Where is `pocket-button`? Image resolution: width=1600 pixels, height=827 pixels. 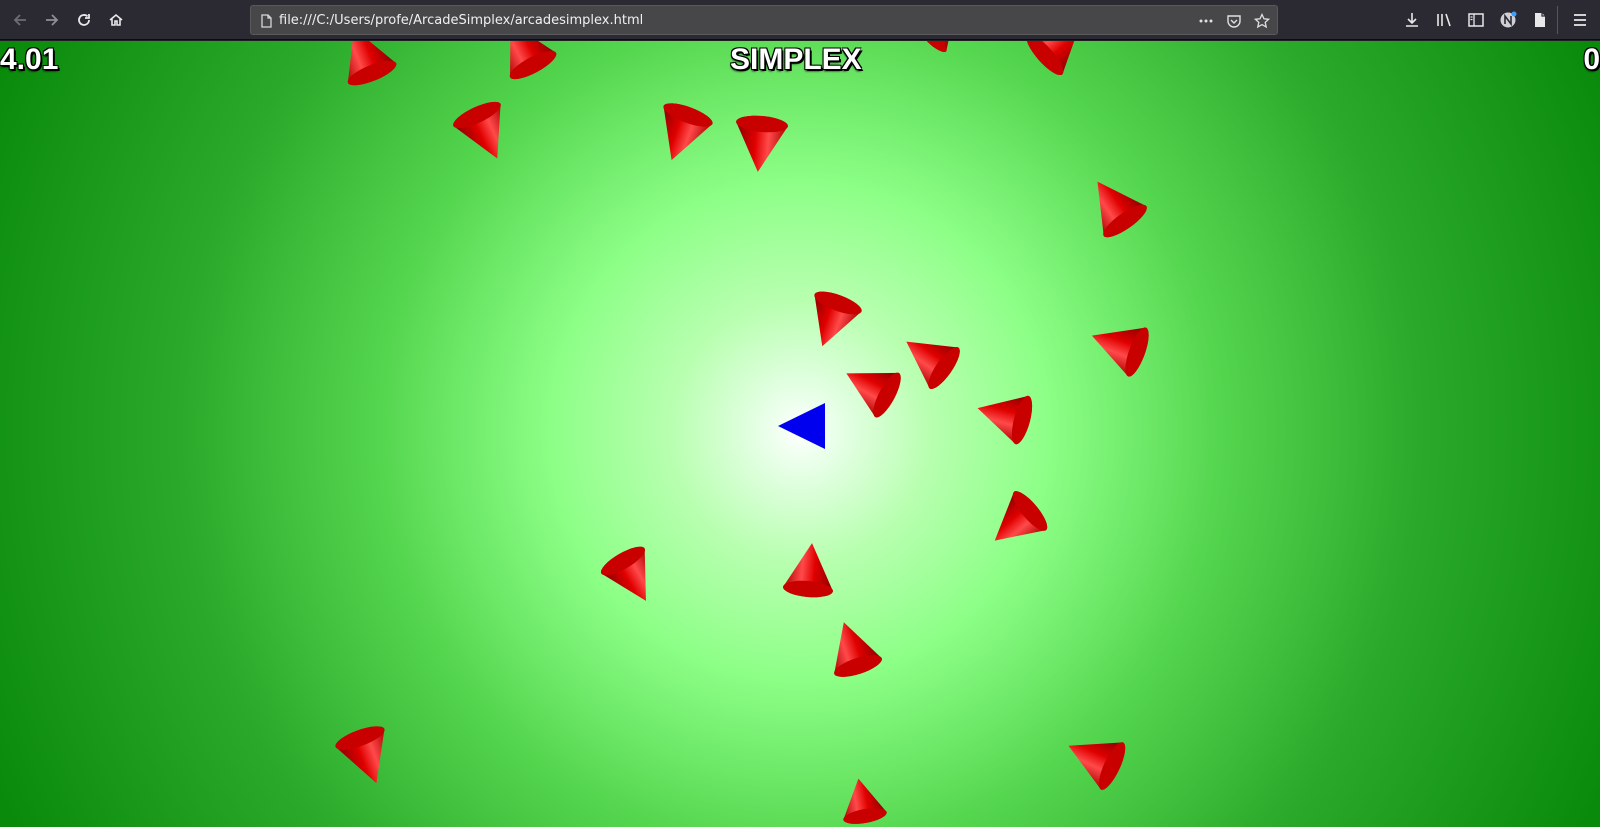
pocket-button is located at coordinates (1234, 21).